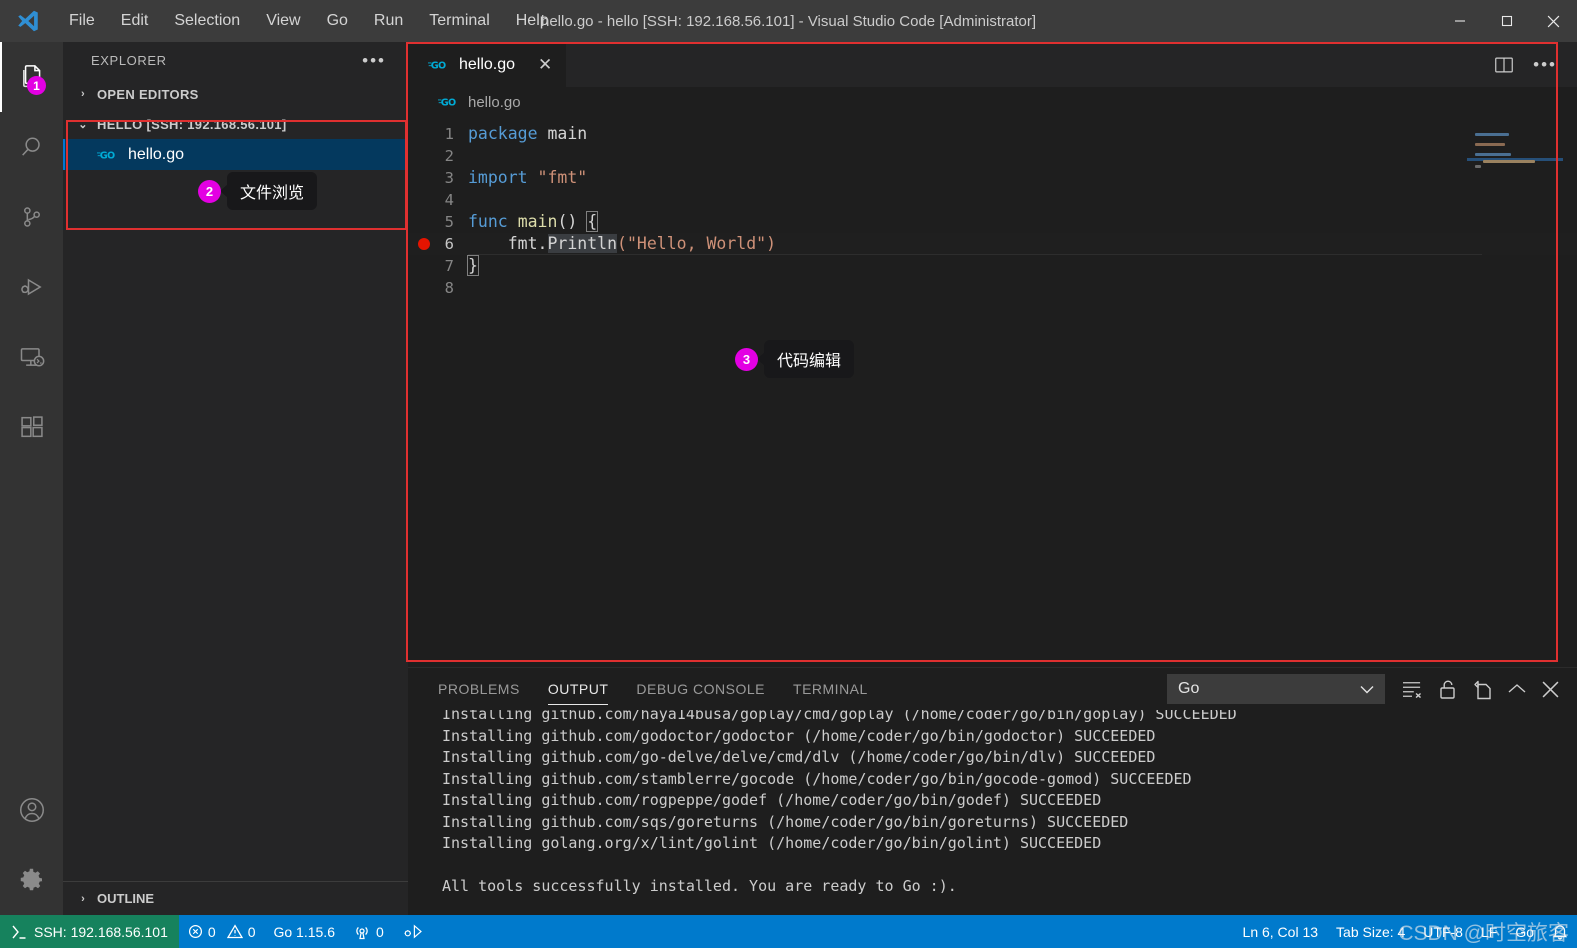 The height and width of the screenshot is (948, 1577). Describe the element at coordinates (992, 64) in the screenshot. I see `editor-tabs: GO hello.go ✕ •••` at that location.